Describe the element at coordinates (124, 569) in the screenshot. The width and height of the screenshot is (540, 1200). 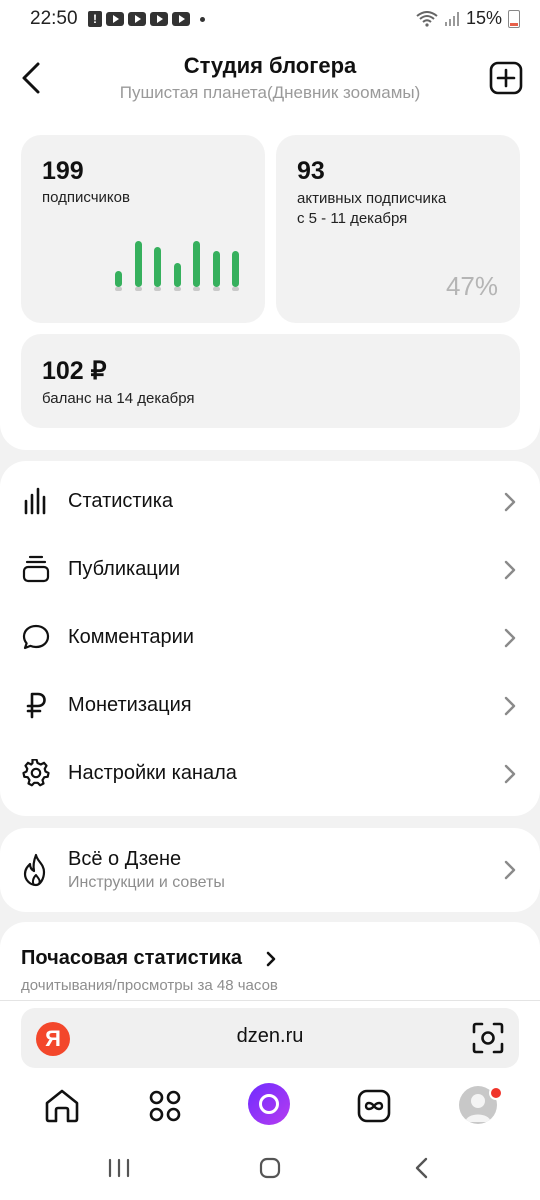
I see `menu-item-label: Публикации` at that location.